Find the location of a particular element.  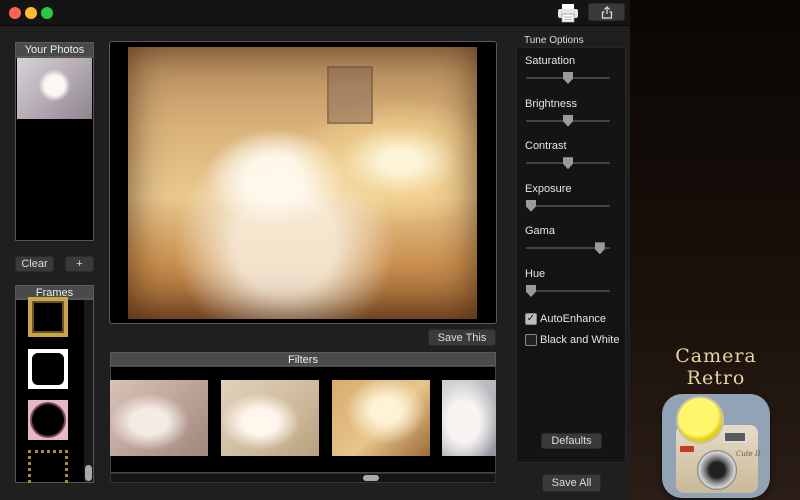

slider-track-exposure is located at coordinates (568, 205).